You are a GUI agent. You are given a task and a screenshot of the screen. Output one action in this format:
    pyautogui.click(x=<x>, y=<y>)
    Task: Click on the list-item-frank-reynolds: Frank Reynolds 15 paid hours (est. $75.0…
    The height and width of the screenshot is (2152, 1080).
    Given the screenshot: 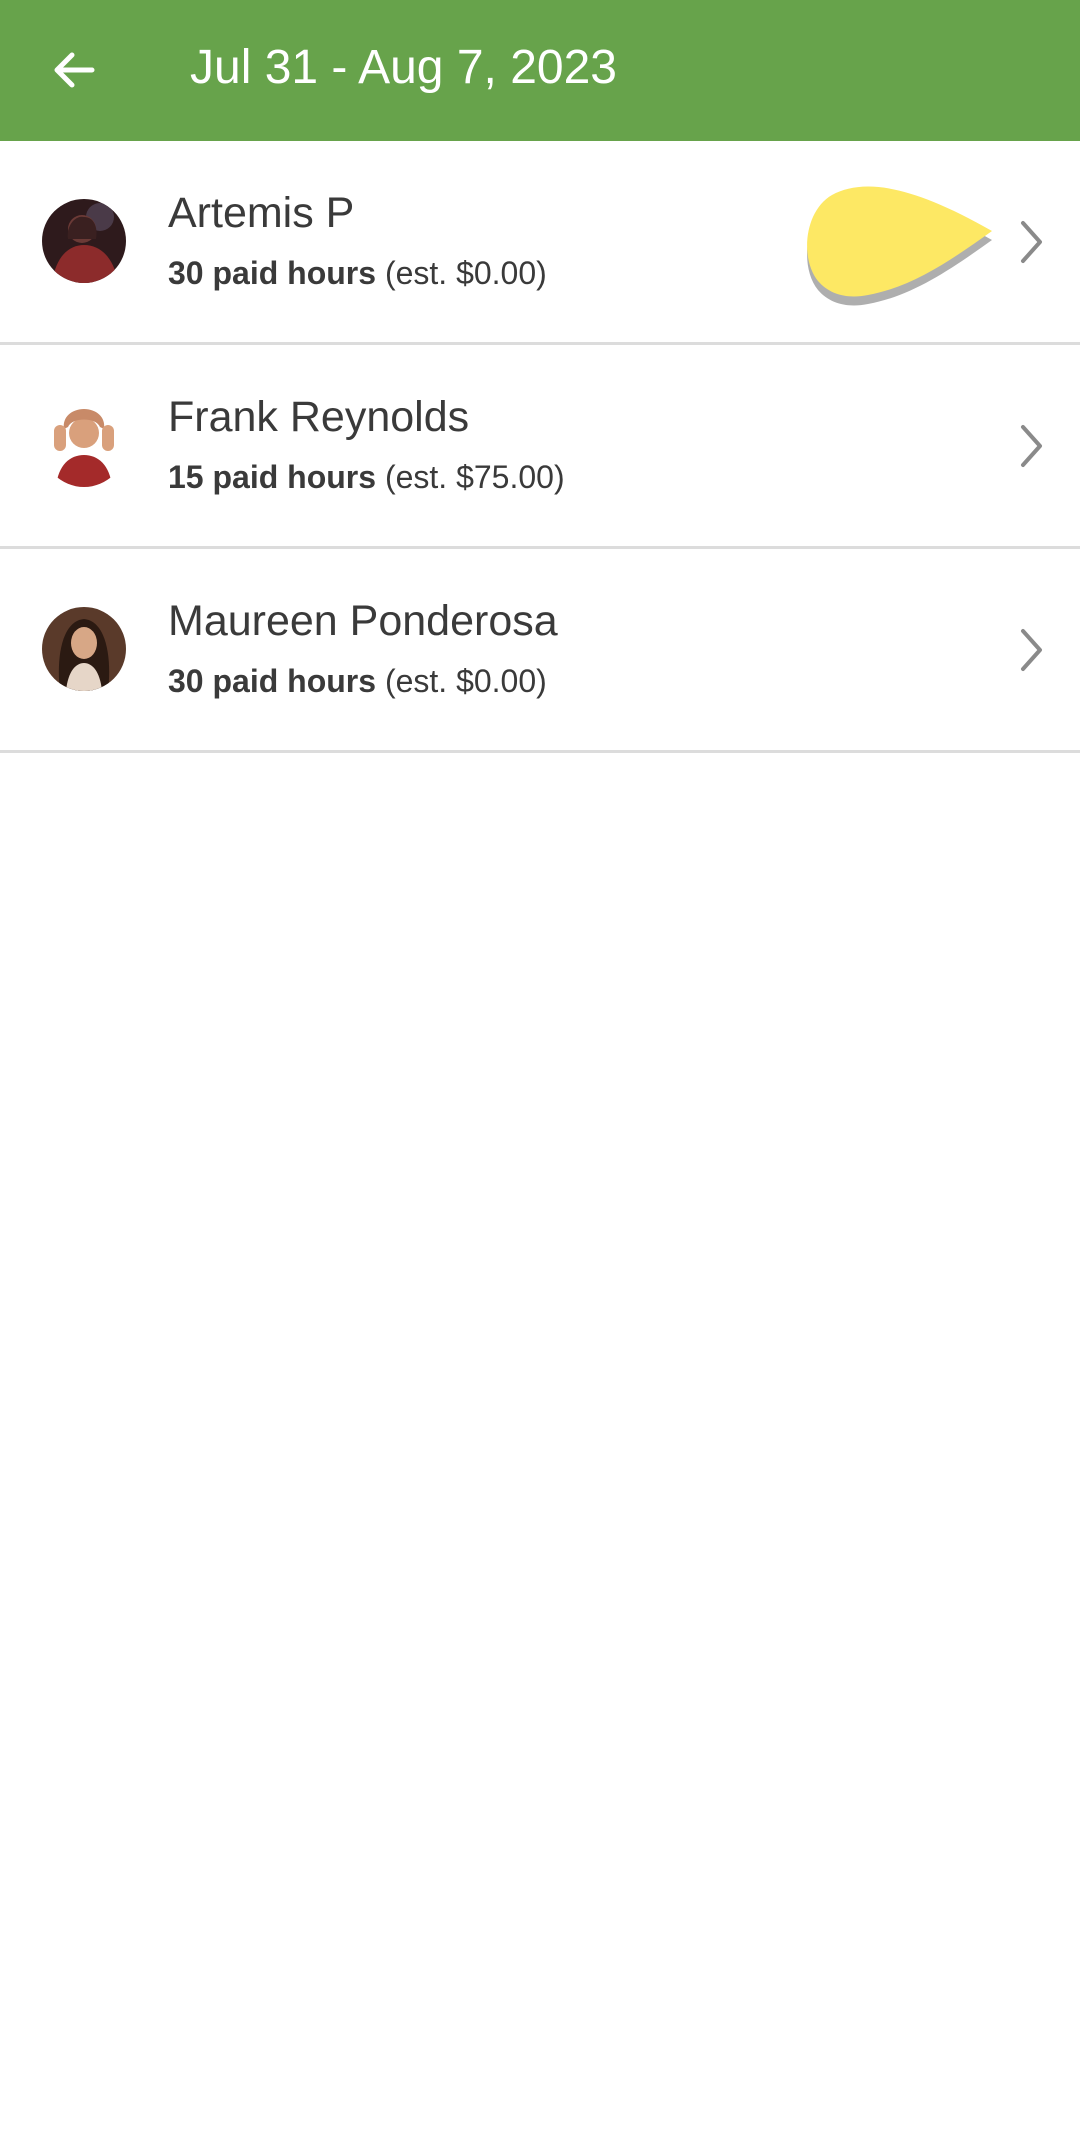 What is the action you would take?
    pyautogui.click(x=540, y=447)
    